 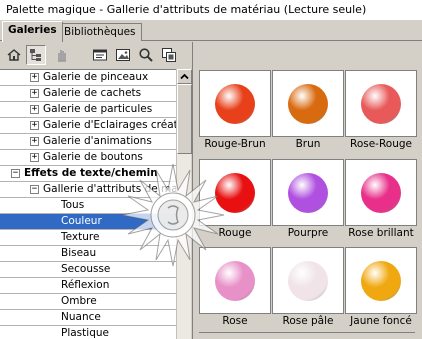 What do you see at coordinates (235, 144) in the screenshot?
I see `gallery-item-label: Rouge-Brun` at bounding box center [235, 144].